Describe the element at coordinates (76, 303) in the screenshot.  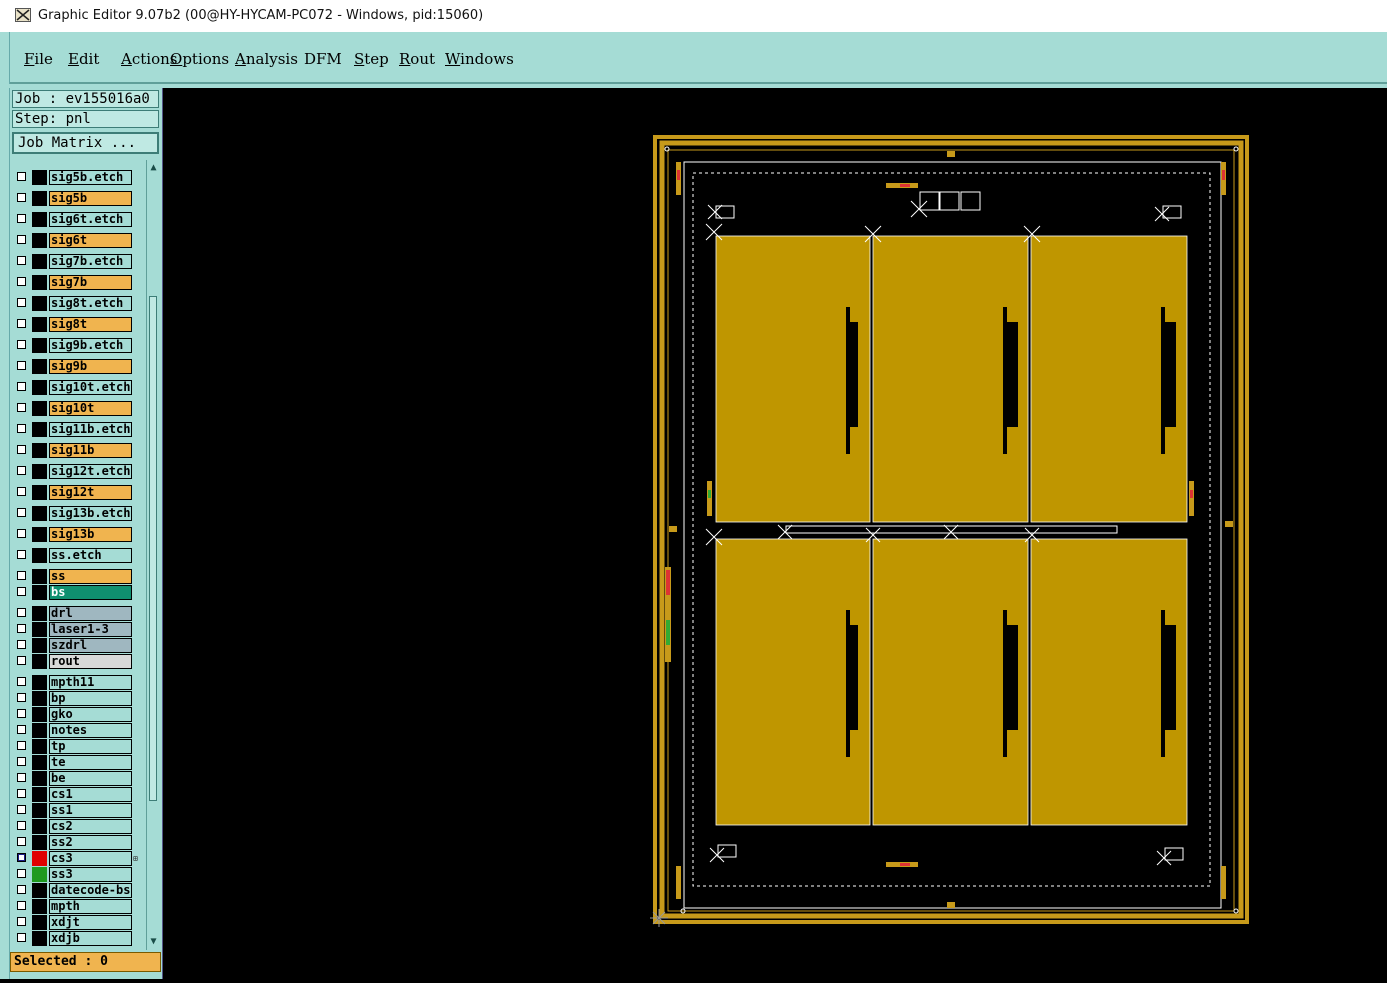
I see `layer-row: sig8t.etch` at that location.